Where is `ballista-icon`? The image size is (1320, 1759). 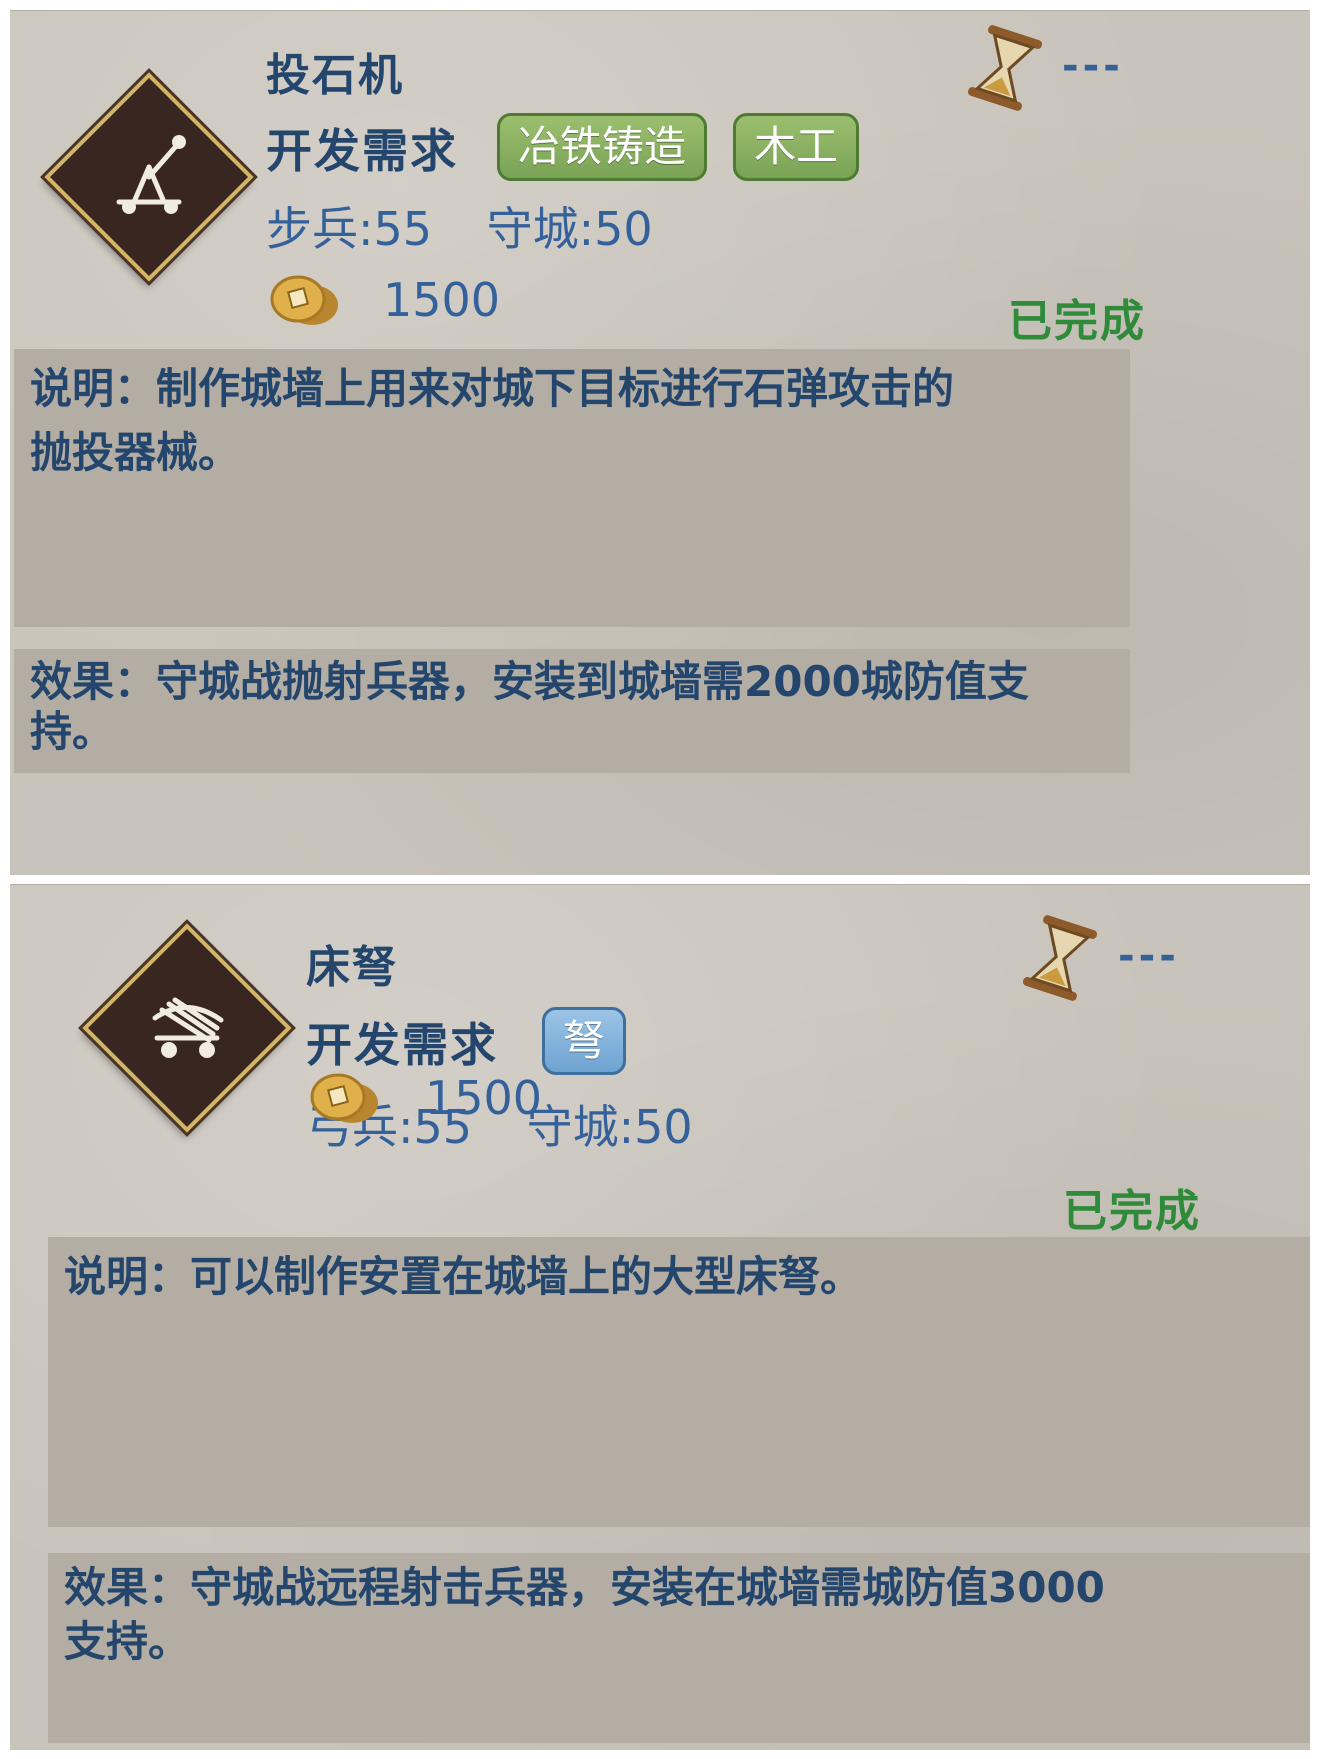 ballista-icon is located at coordinates (188, 1027).